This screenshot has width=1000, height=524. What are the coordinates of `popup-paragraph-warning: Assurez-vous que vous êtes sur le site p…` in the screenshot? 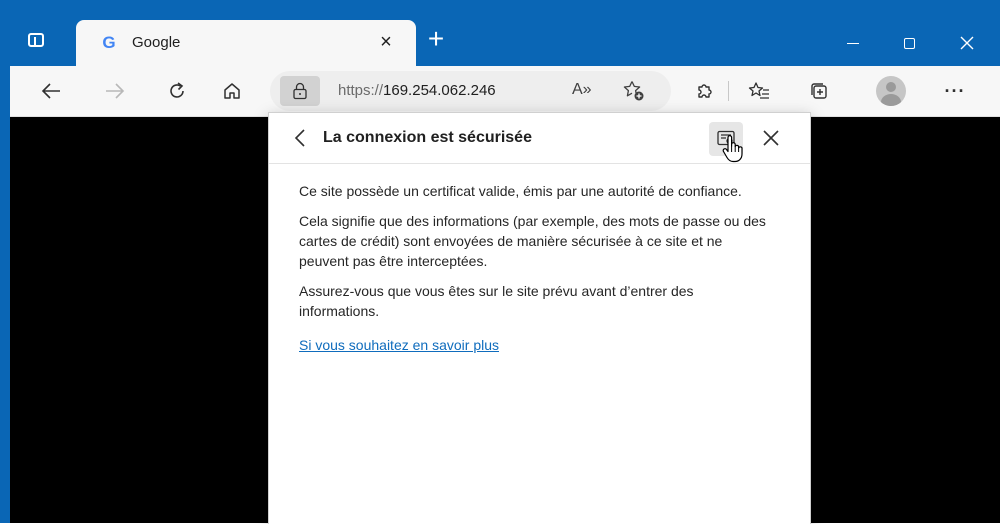 It's located at (496, 301).